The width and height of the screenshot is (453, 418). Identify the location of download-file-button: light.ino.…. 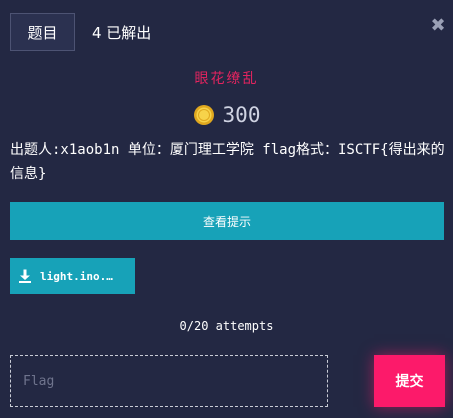
(72, 276).